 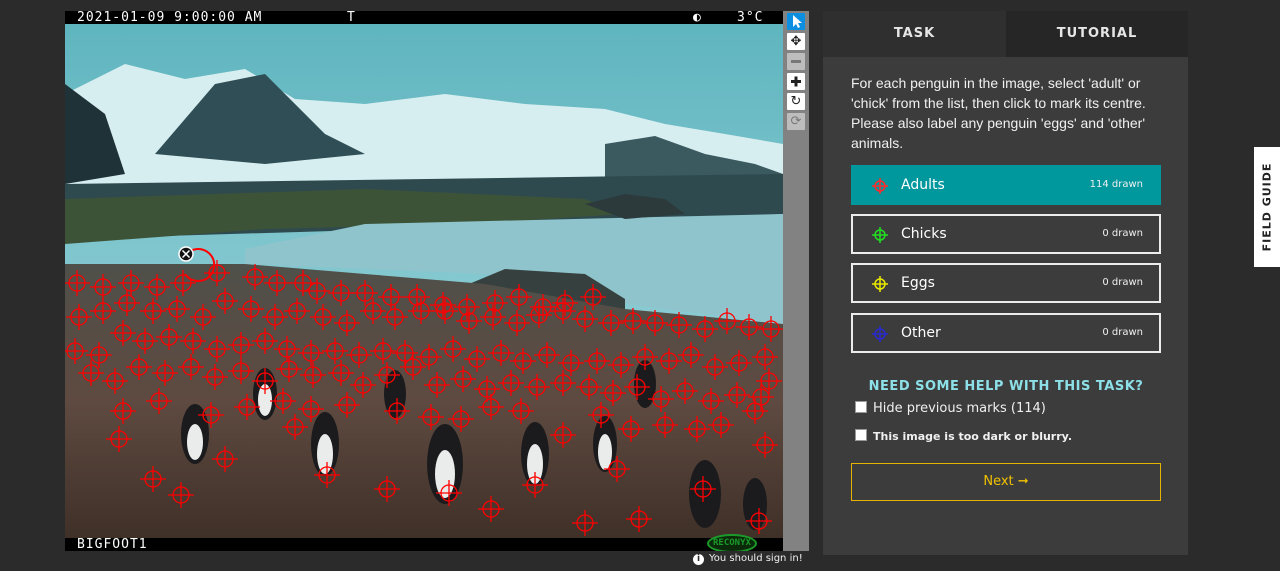 I want to click on choice-adults: Adults 114 drawn, so click(x=1006, y=185).